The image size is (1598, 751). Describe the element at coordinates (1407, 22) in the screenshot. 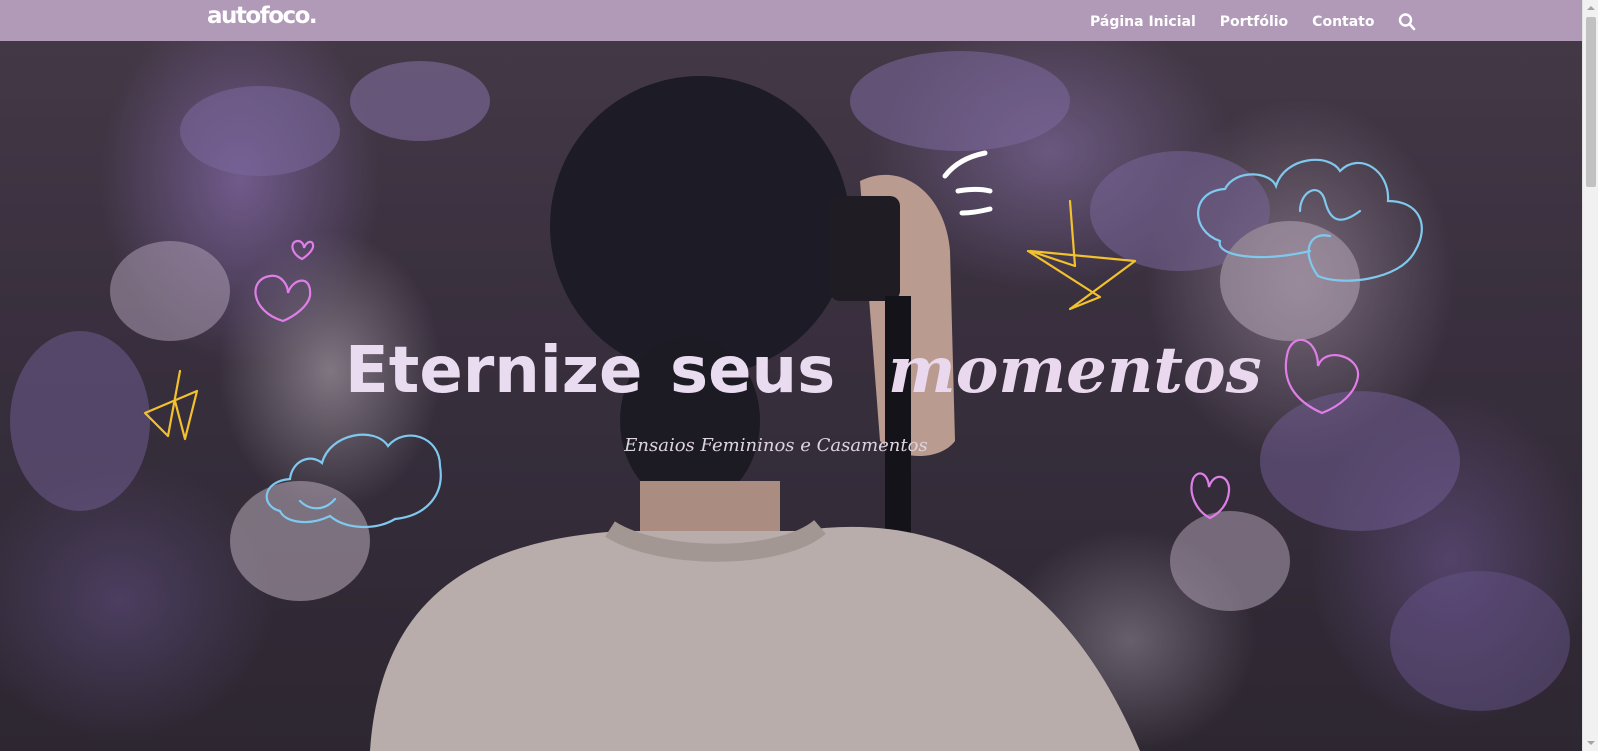

I see `search-icon` at that location.